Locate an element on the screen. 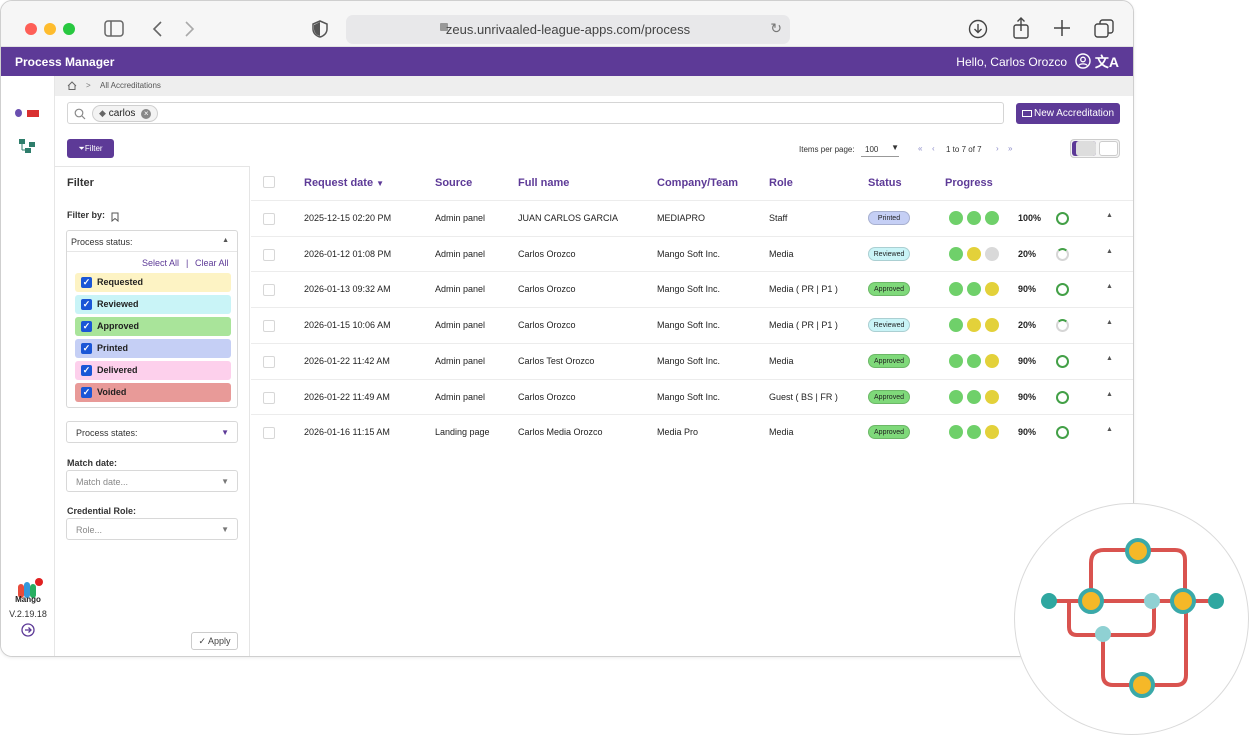 The width and height of the screenshot is (1252, 741). caret-up-icon: ▲ is located at coordinates (225, 240).